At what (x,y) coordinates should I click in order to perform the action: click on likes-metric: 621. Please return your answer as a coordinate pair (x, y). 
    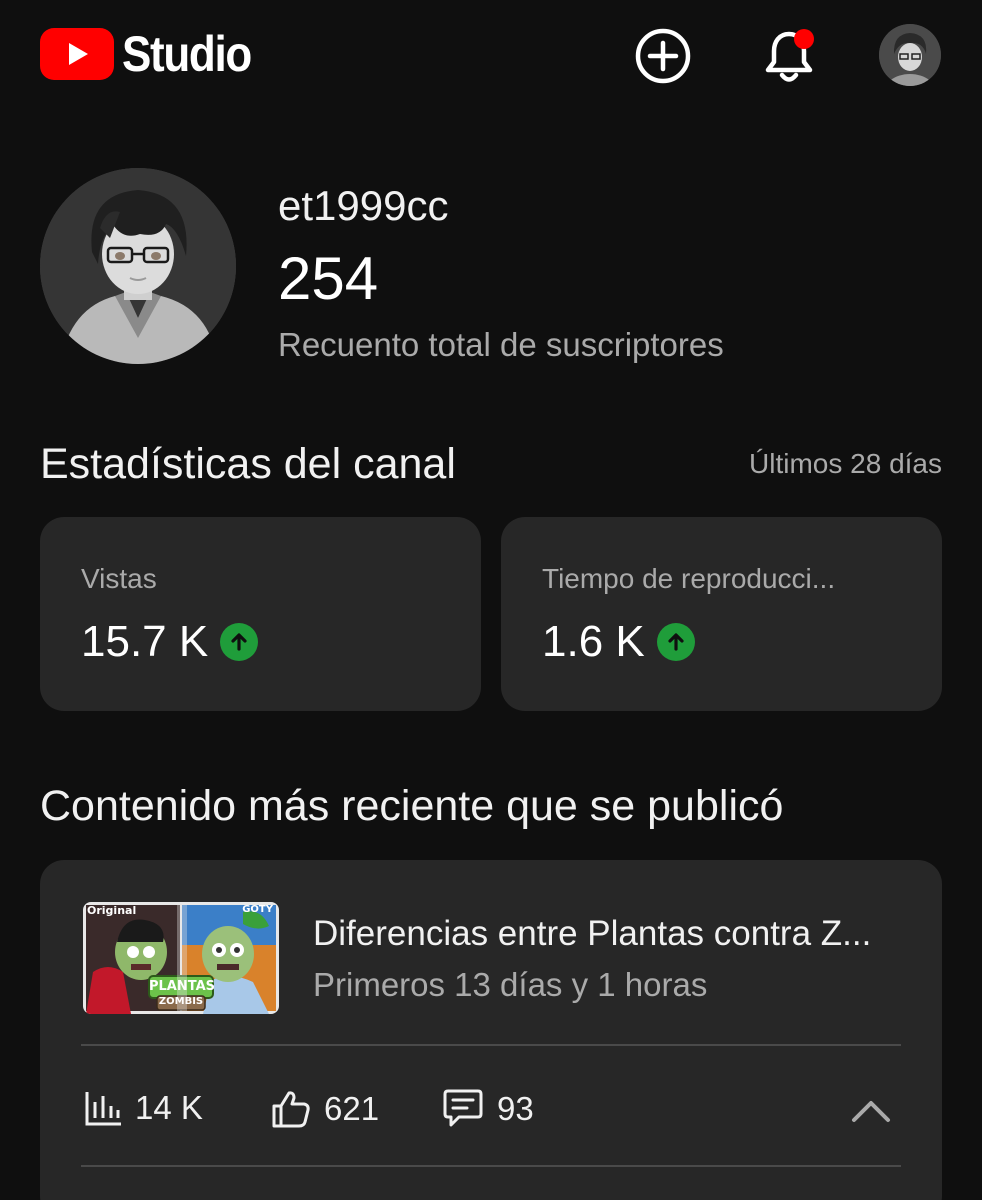
    Looking at the image, I should click on (324, 1109).